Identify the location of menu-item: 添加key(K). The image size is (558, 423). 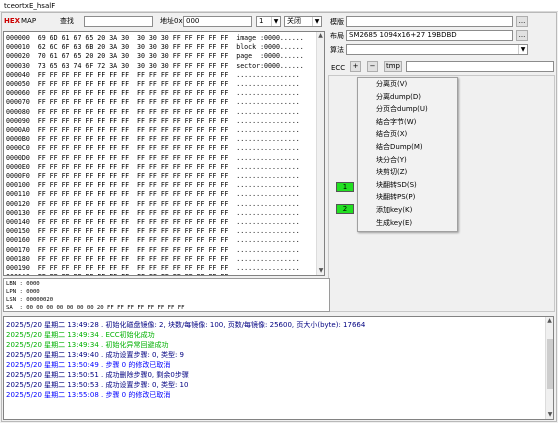
(407, 210).